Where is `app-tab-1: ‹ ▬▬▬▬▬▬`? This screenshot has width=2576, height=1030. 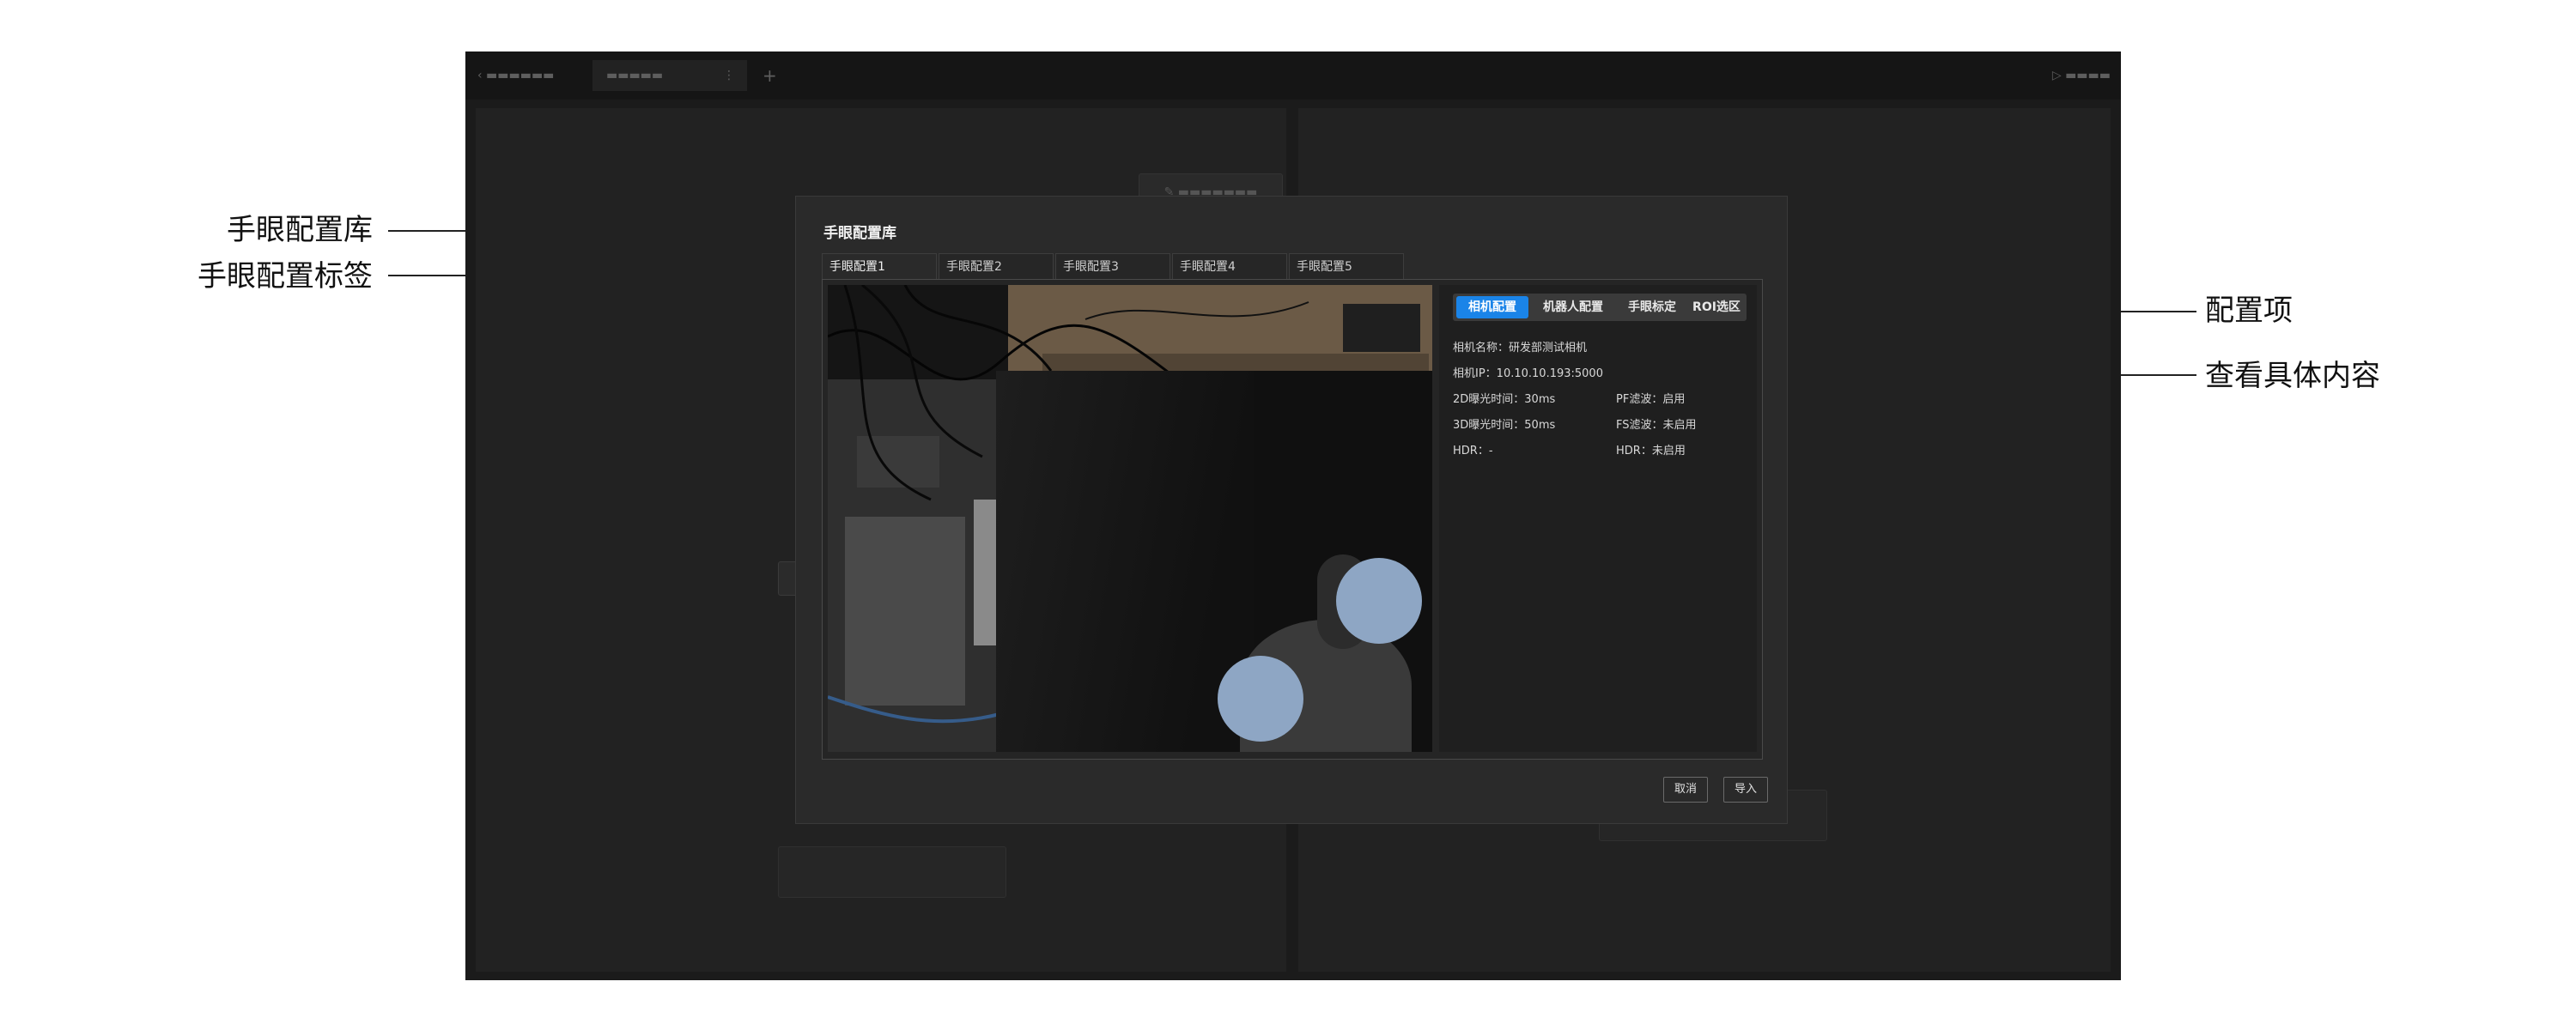 app-tab-1: ‹ ▬▬▬▬▬▬ is located at coordinates (535, 75).